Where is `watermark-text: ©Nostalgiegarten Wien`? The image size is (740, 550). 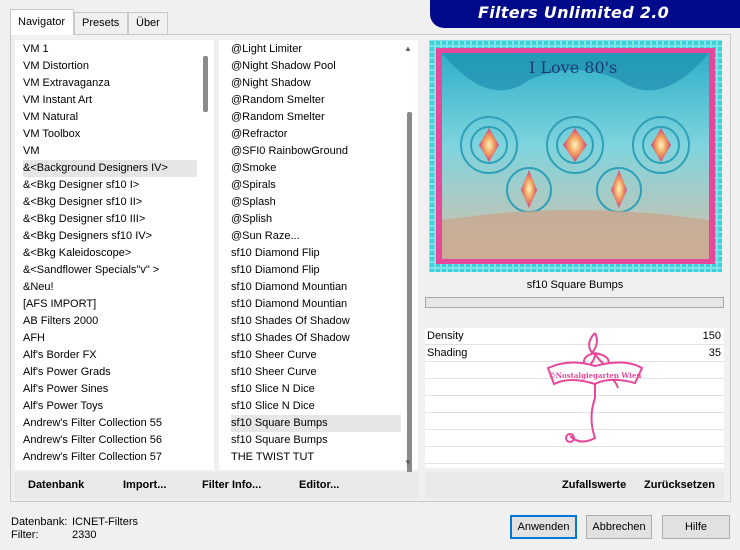 watermark-text: ©Nostalgiegarten Wien is located at coordinates (595, 375).